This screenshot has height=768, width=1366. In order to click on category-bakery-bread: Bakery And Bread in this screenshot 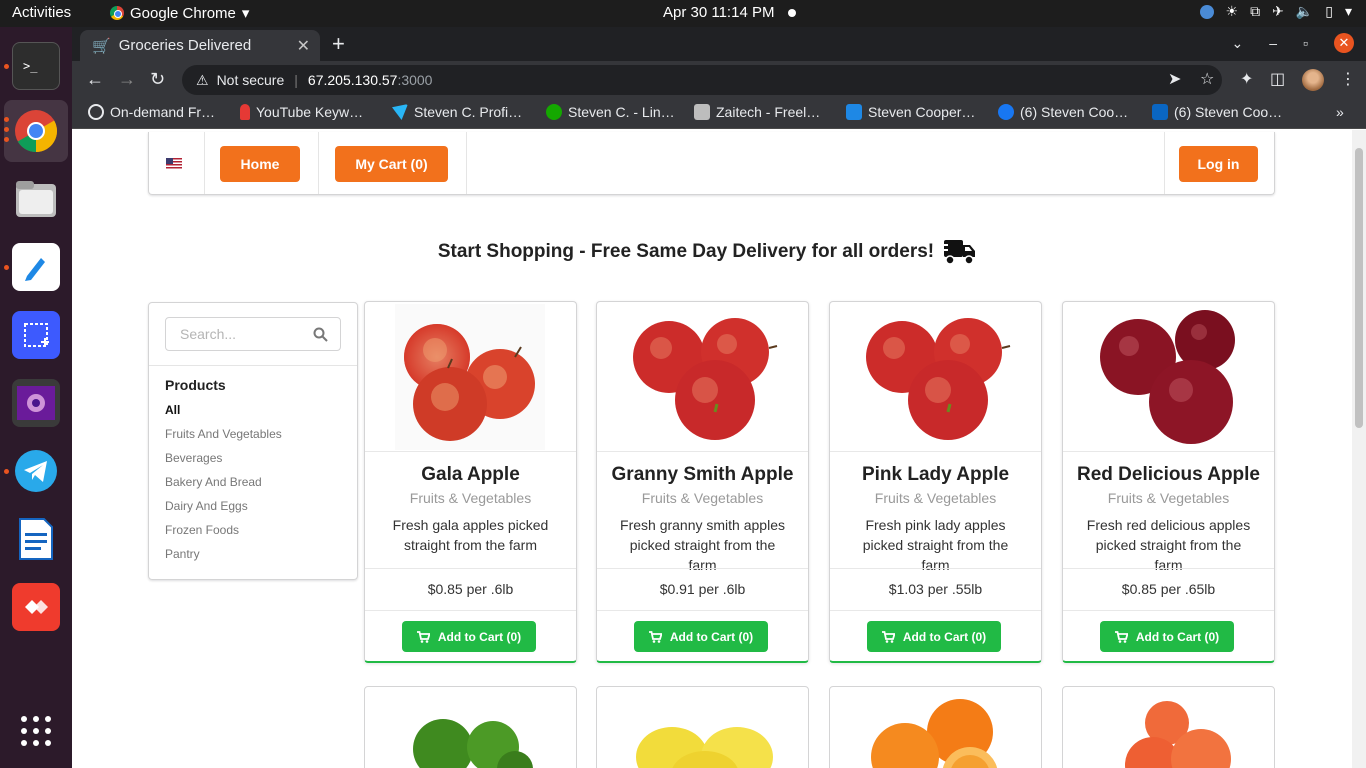, I will do `click(213, 482)`.